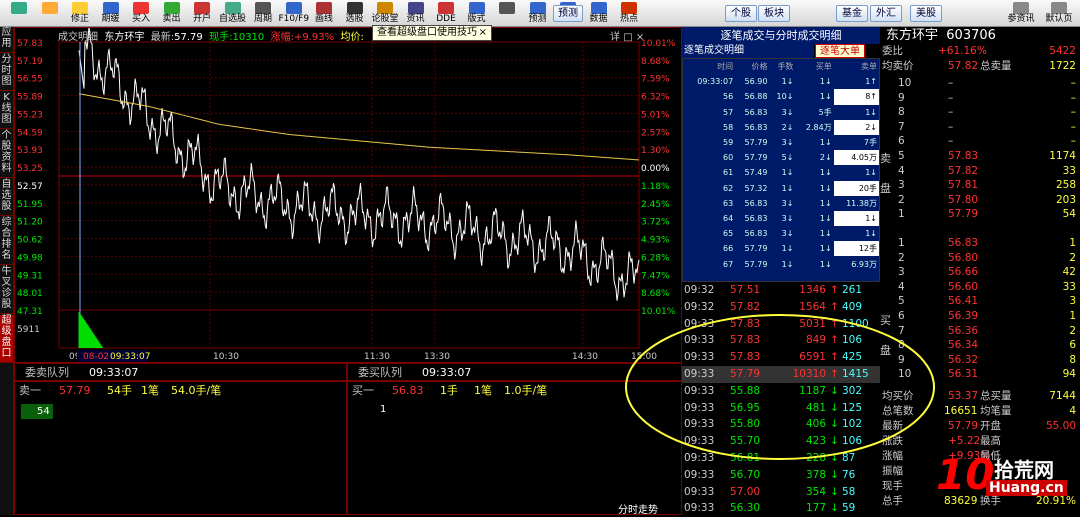 The image size is (1080, 517). Describe the element at coordinates (852, 13) in the screenshot. I see `market-tab: 基金` at that location.